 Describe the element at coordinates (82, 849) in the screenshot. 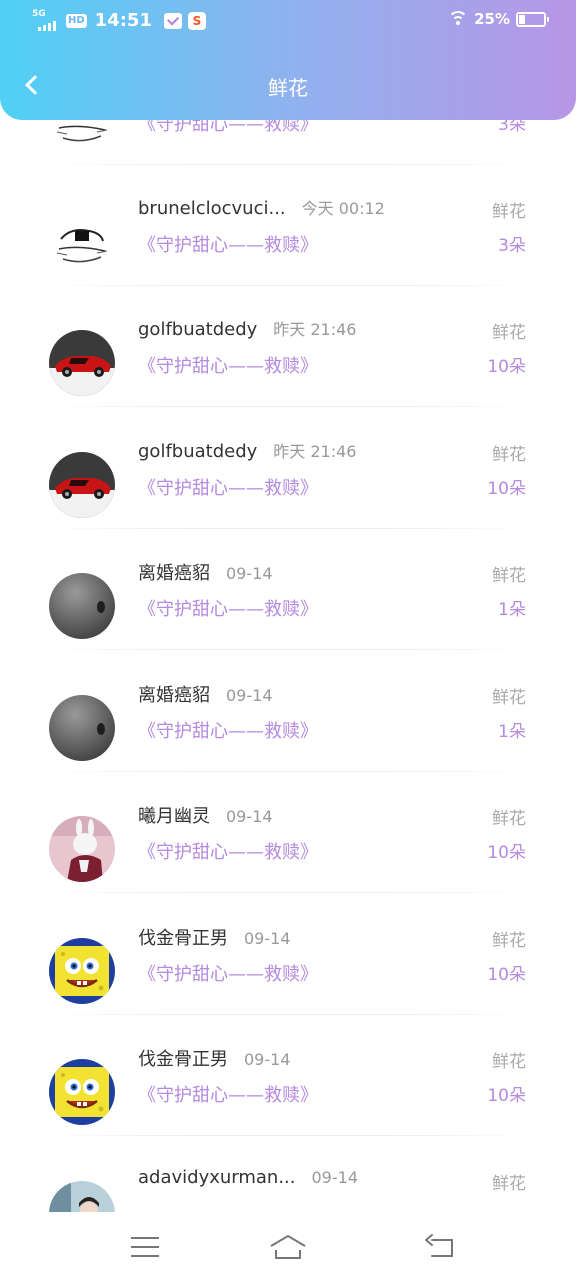

I see `rabbit-avatar` at that location.